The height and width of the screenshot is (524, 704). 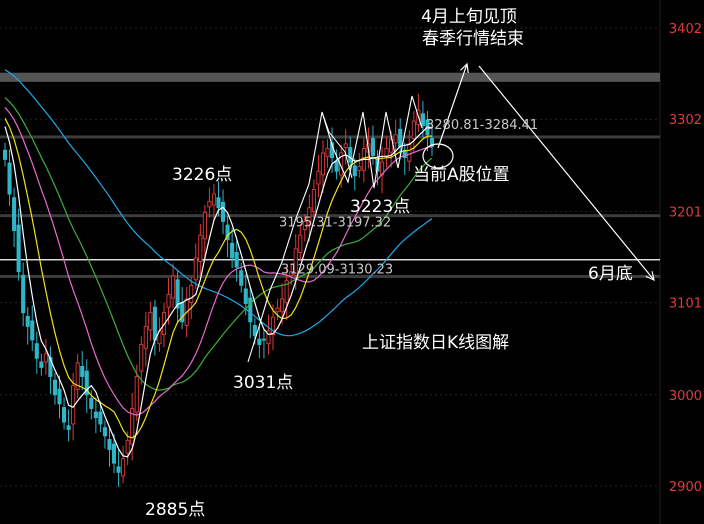 I want to click on zone-label: 3129.09-3130.23, so click(x=337, y=269).